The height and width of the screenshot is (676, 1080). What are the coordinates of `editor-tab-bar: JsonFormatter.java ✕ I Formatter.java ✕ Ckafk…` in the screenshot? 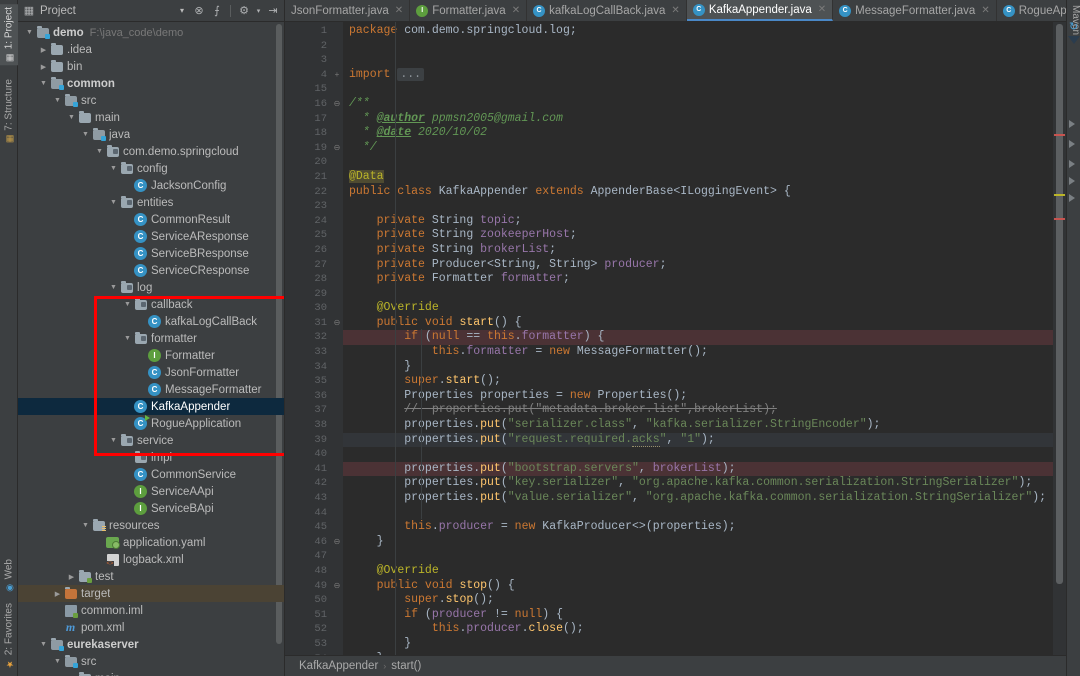 It's located at (675, 11).